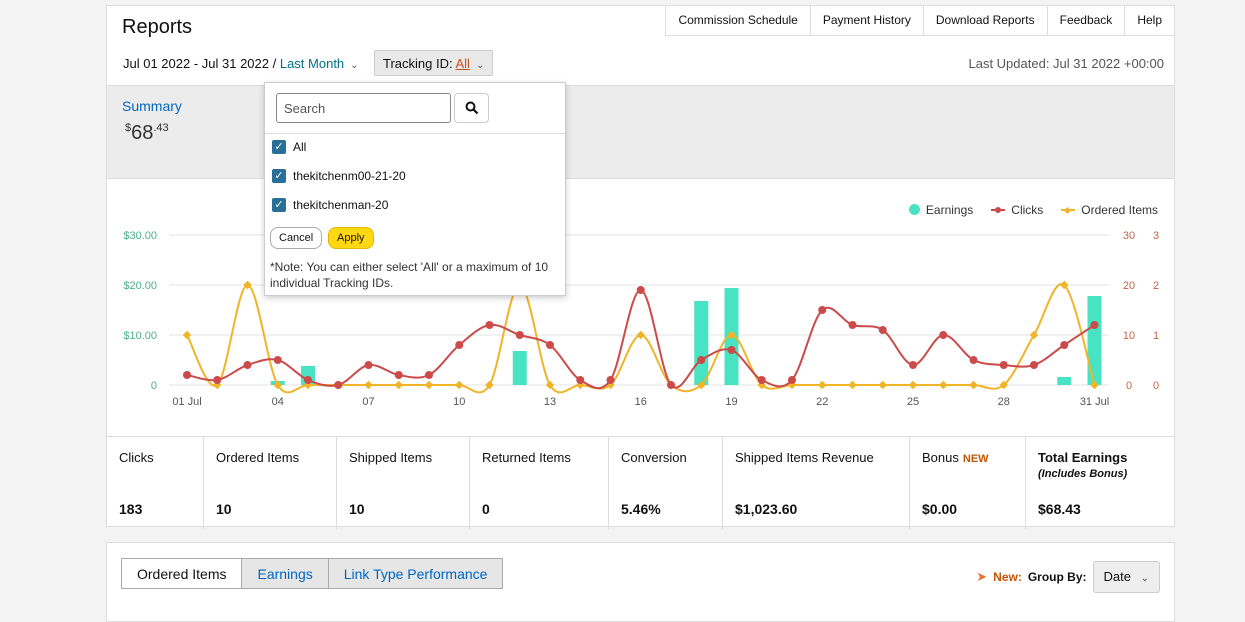  Describe the element at coordinates (975, 459) in the screenshot. I see `new-badge: NEW` at that location.